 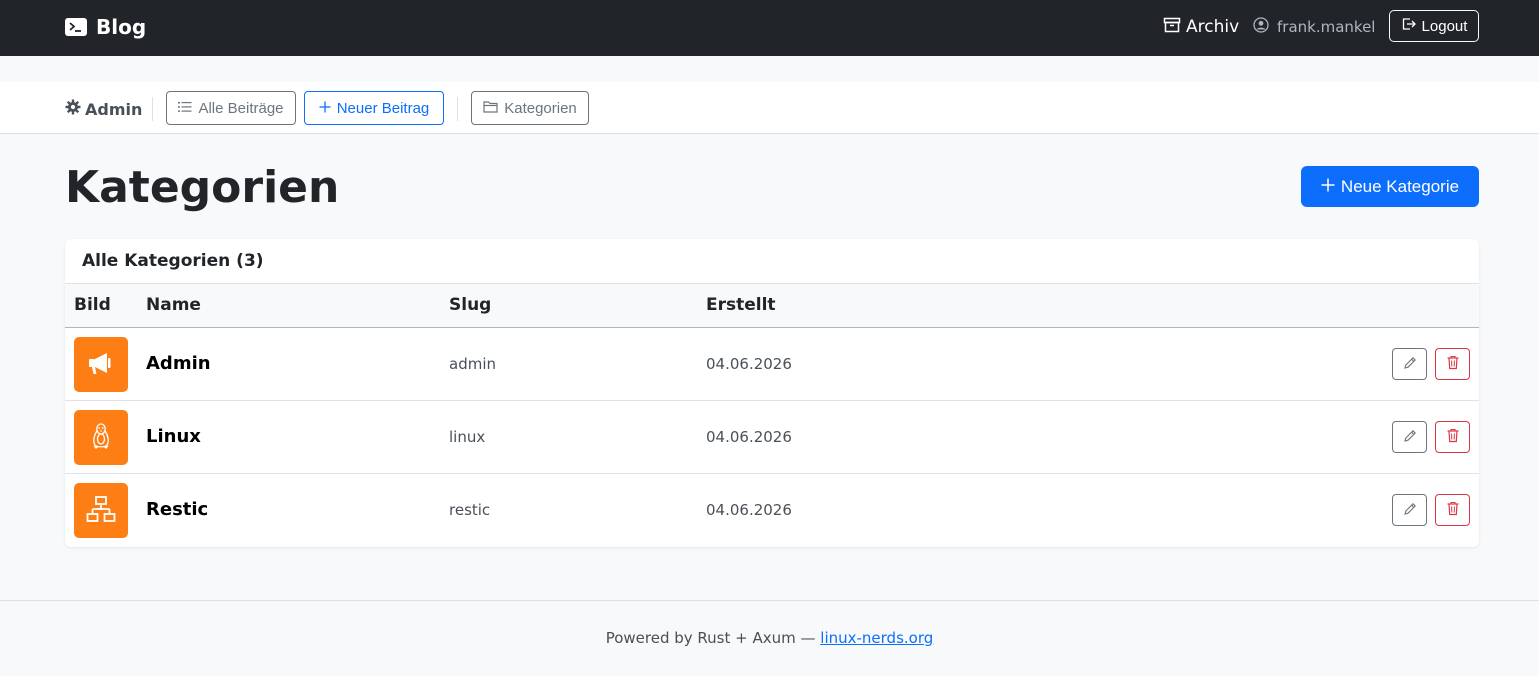 I want to click on table-header: Bild Name Slug Erstellt, so click(x=772, y=306).